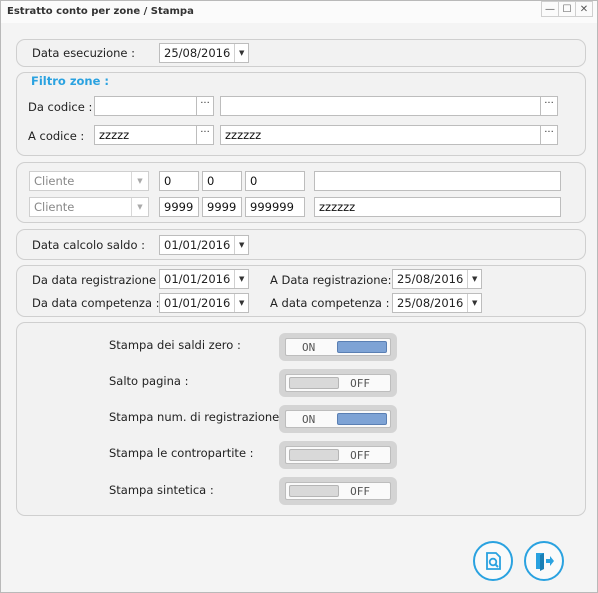  What do you see at coordinates (549, 106) in the screenshot?
I see `from-description-browse-button: ···` at bounding box center [549, 106].